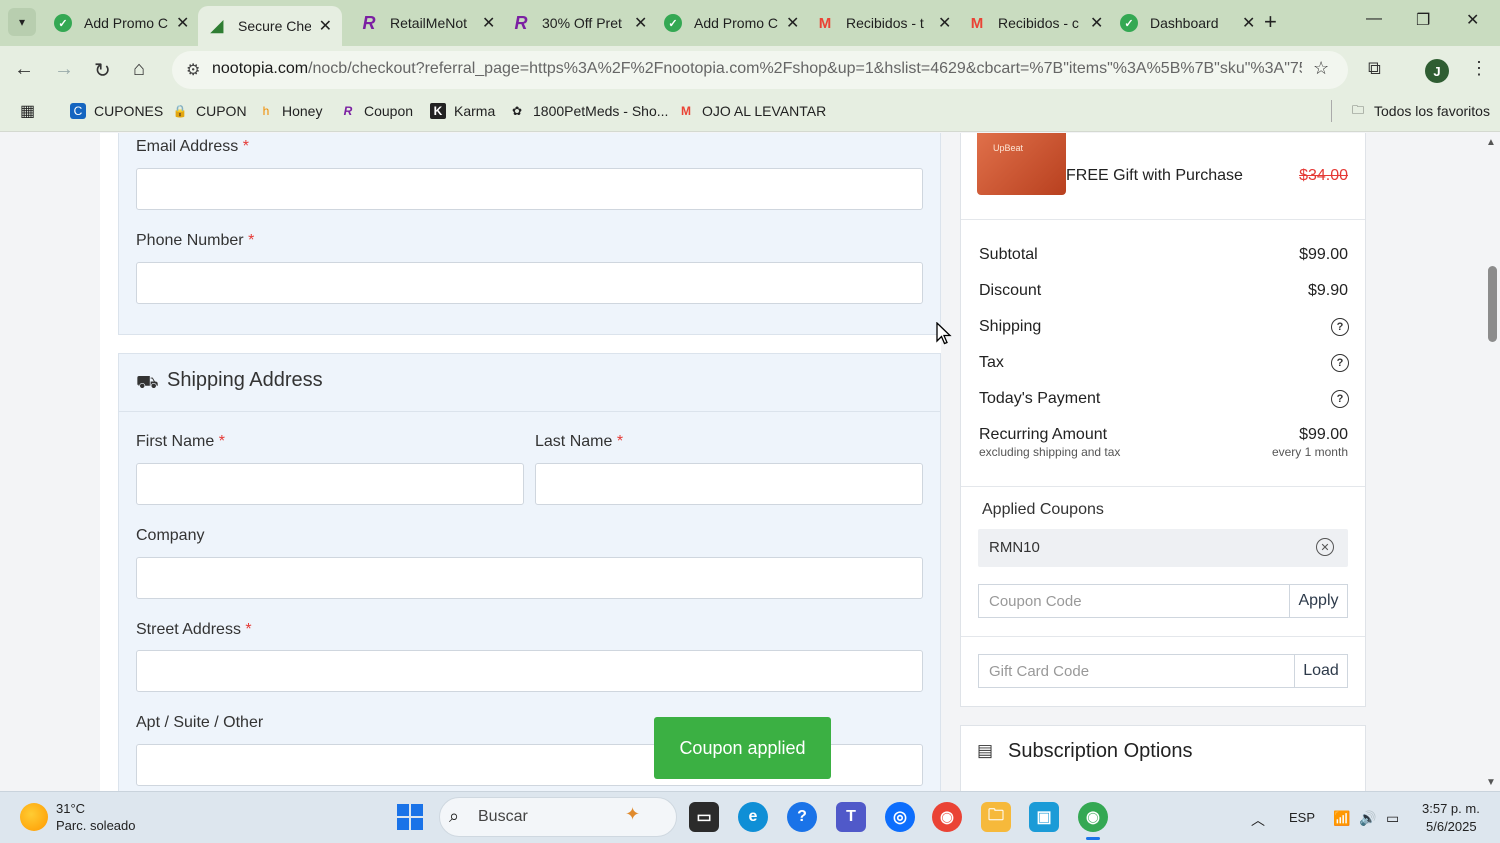 The image size is (1500, 843). I want to click on honey-icon: h, so click(266, 111).